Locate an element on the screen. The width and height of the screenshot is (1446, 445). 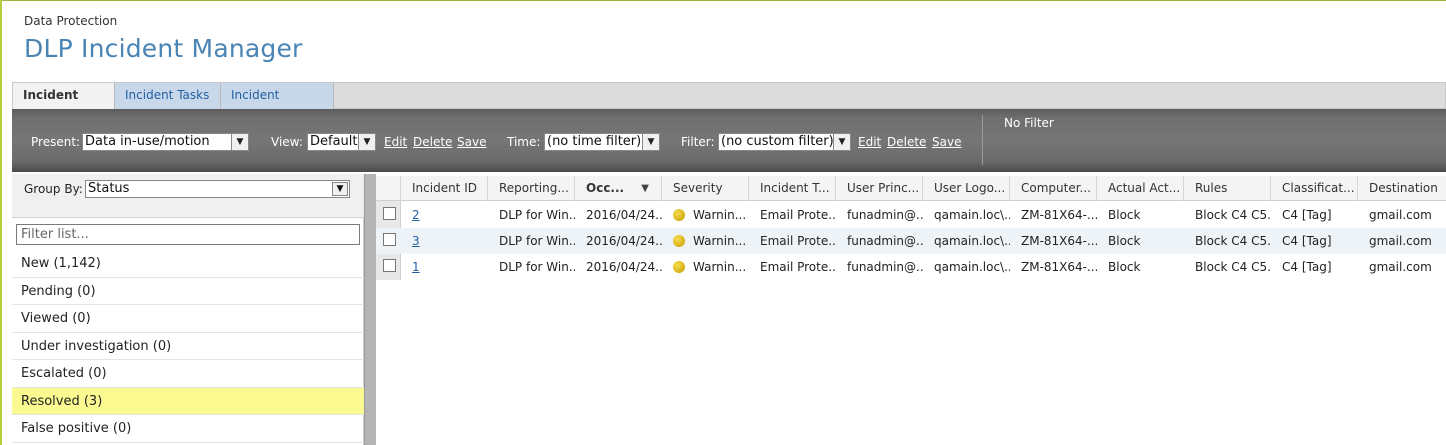
status-item-pending: Pending (0) is located at coordinates (188, 291).